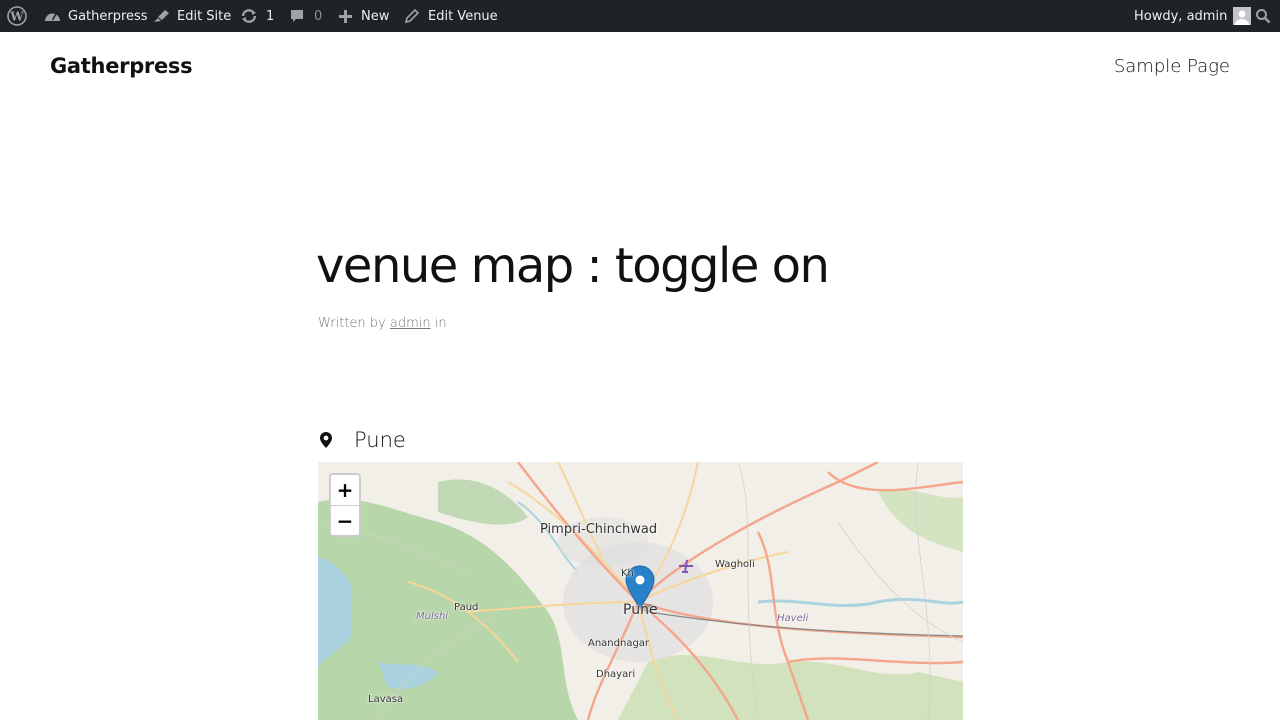 This screenshot has width=1280, height=720. Describe the element at coordinates (1181, 16) in the screenshot. I see `howdy-label: Howdy, admin` at that location.